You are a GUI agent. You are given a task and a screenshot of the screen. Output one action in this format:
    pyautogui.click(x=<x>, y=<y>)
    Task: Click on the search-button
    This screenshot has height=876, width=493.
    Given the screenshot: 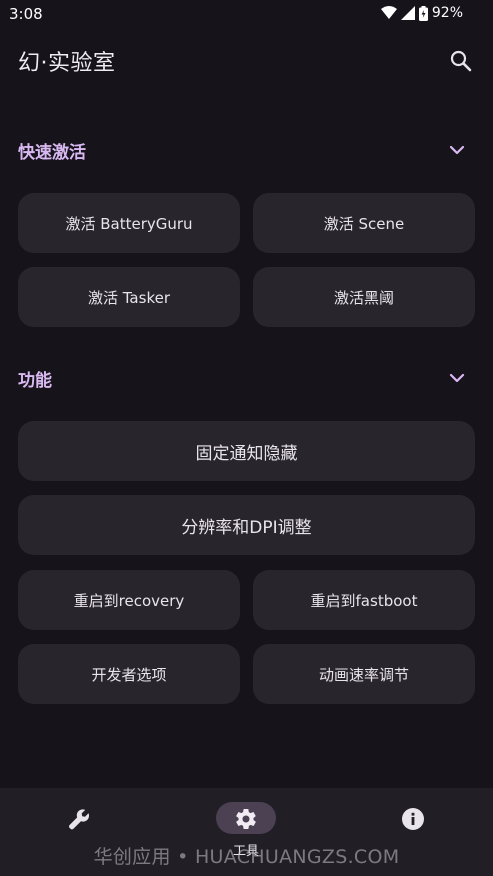 What is the action you would take?
    pyautogui.click(x=461, y=61)
    